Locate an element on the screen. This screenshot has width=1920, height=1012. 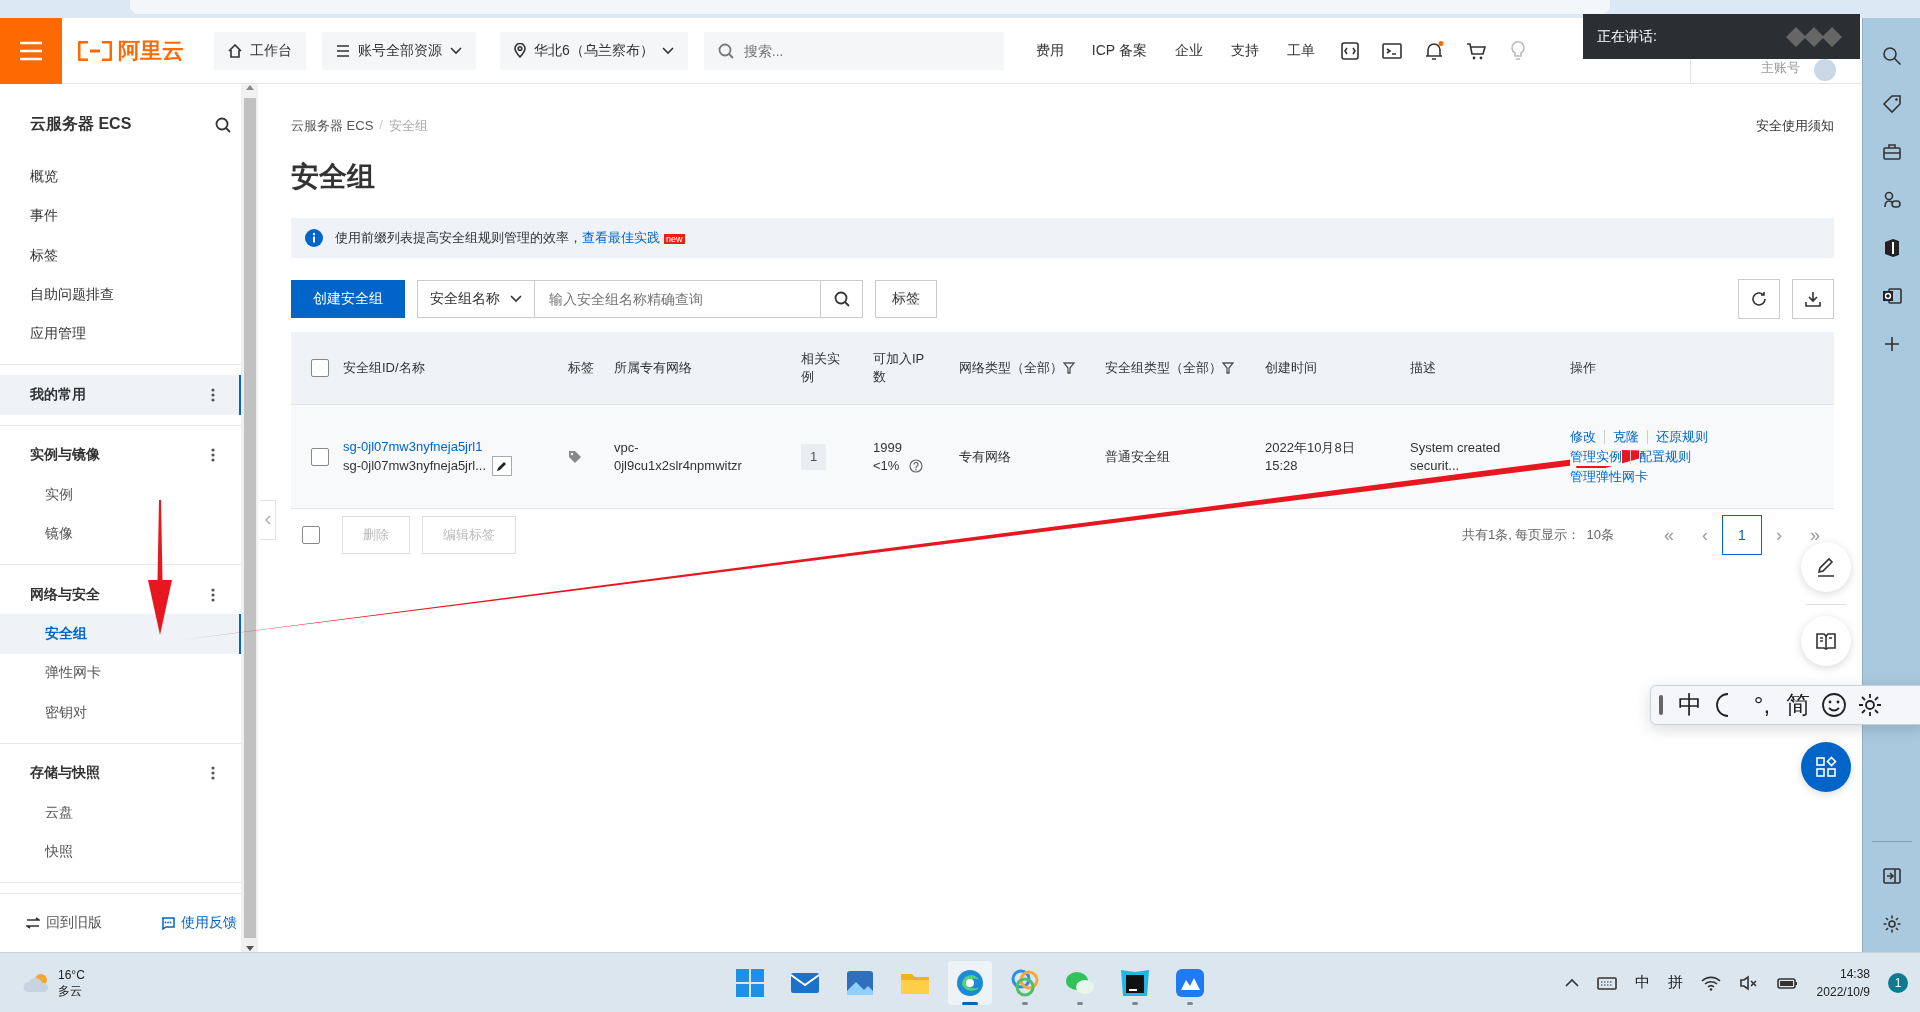
sidebar-toggle-icon is located at coordinates (1891, 876).